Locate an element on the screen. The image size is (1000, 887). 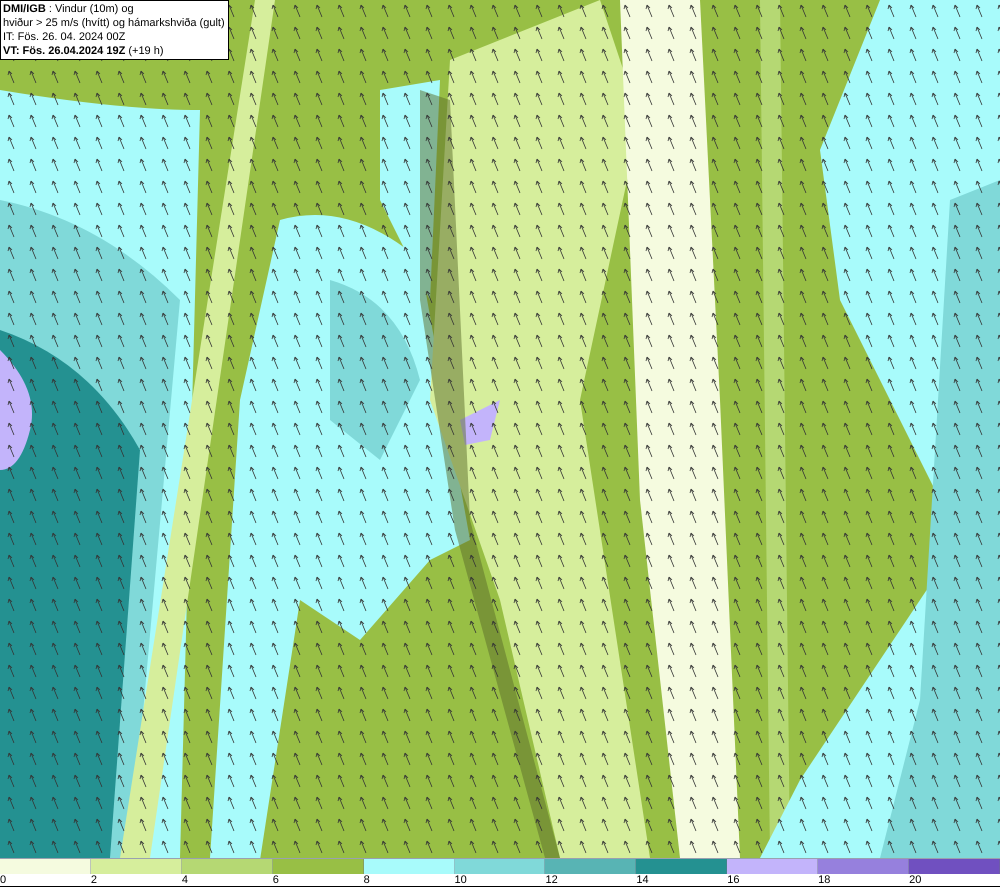
legend-label: 20 is located at coordinates (915, 880).